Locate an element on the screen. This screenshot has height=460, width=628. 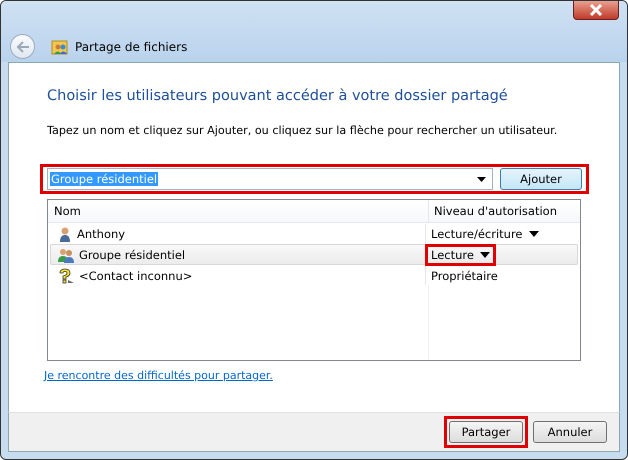
users-folder-icon is located at coordinates (60, 47).